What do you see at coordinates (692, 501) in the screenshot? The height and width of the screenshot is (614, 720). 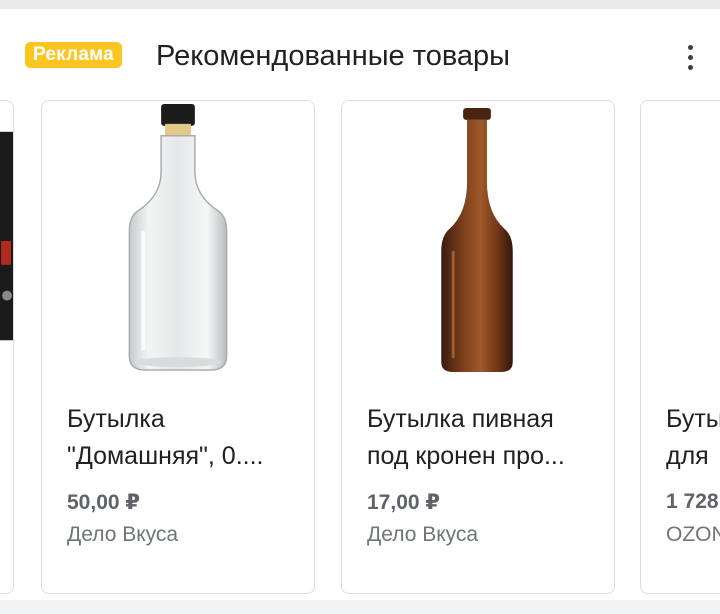 I see `product-price: 1 728` at bounding box center [692, 501].